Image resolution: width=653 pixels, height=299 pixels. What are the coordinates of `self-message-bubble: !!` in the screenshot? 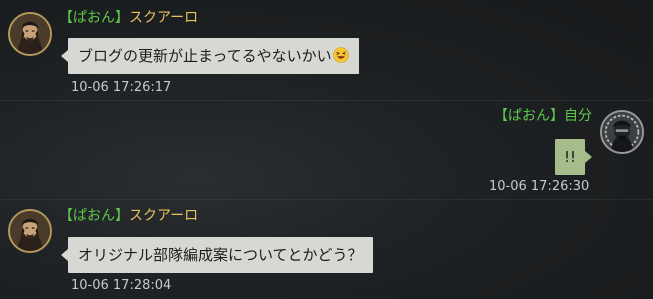 It's located at (574, 157).